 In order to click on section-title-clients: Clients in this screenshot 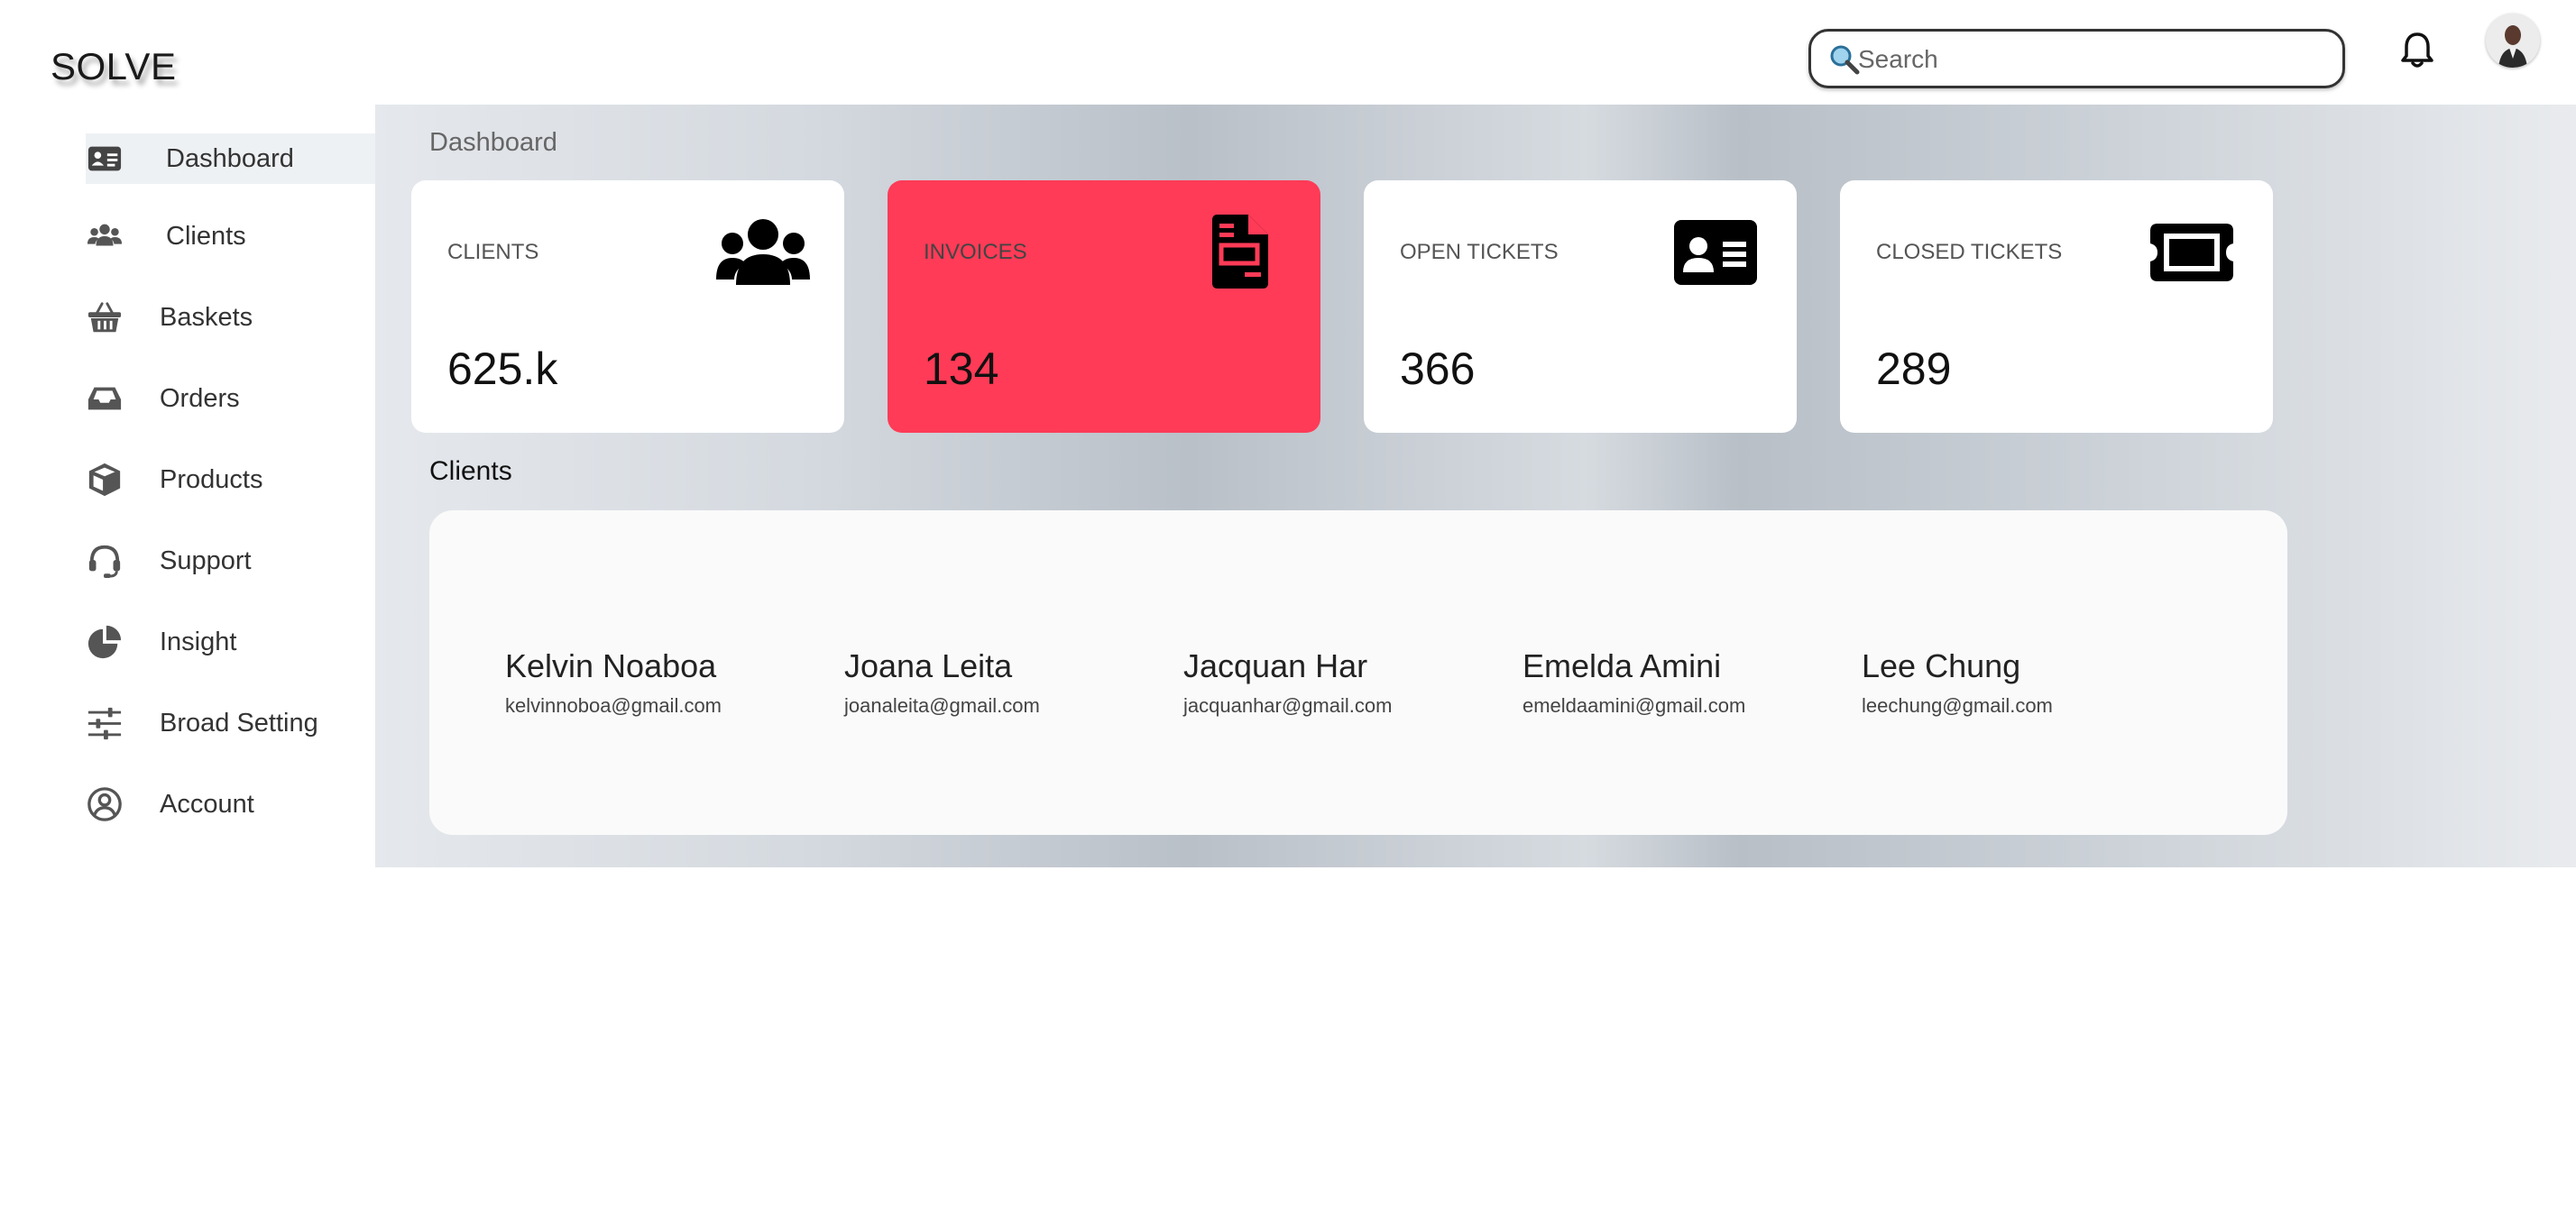, I will do `click(471, 471)`.